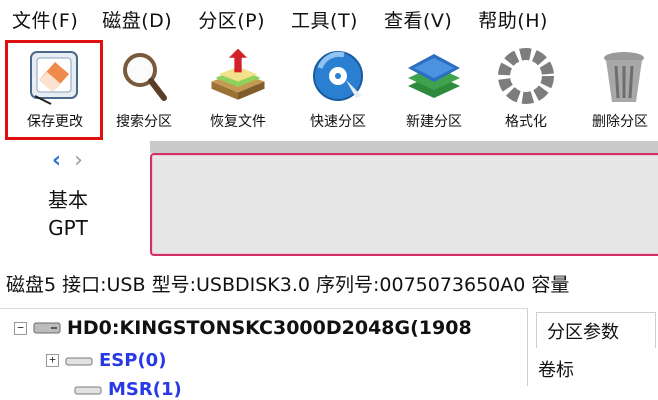 This screenshot has width=658, height=400. I want to click on disk-type-label: 基本 GPT, so click(68, 214).